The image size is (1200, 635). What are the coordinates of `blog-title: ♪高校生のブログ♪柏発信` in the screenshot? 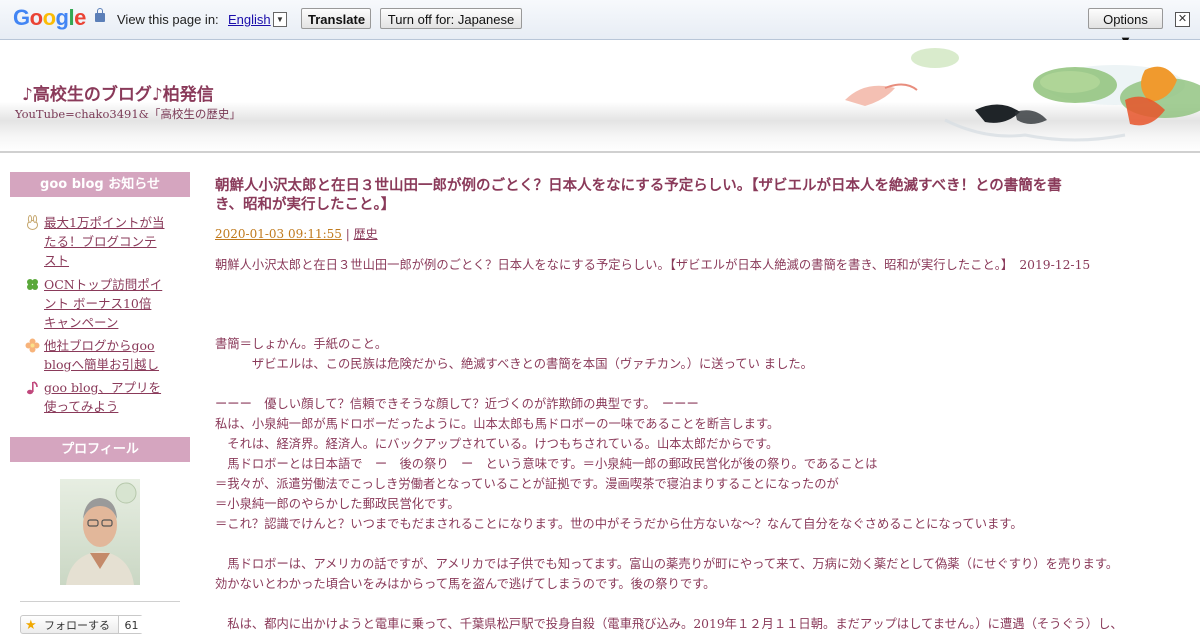 It's located at (118, 92).